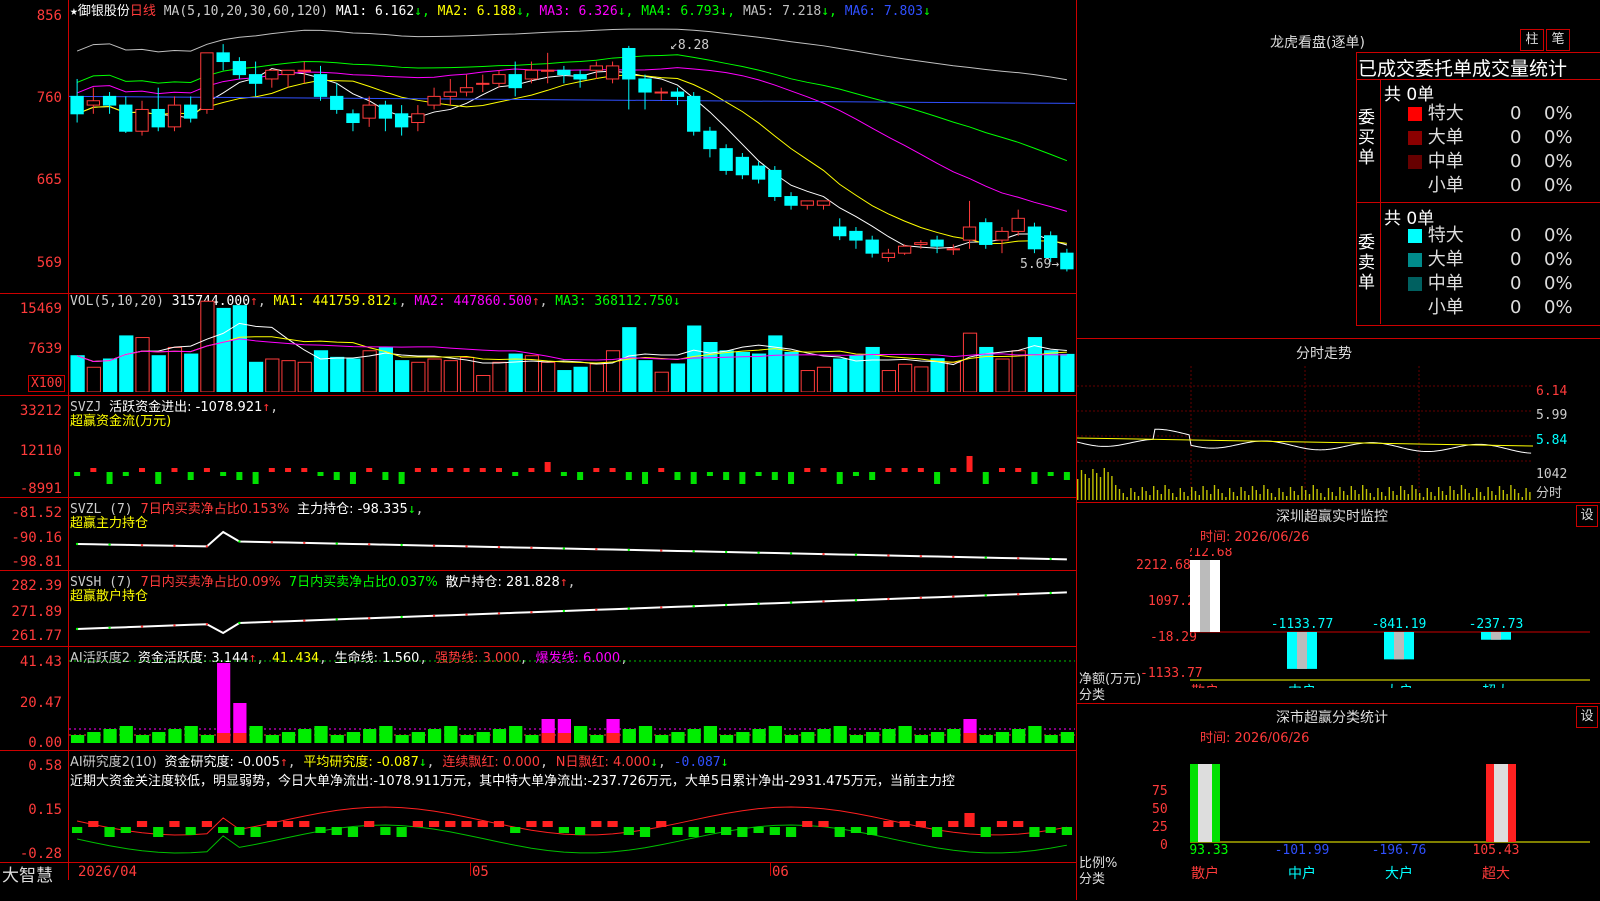 The width and height of the screenshot is (1600, 901). Describe the element at coordinates (40, 489) in the screenshot. I see `svzj-tick: -8991` at that location.